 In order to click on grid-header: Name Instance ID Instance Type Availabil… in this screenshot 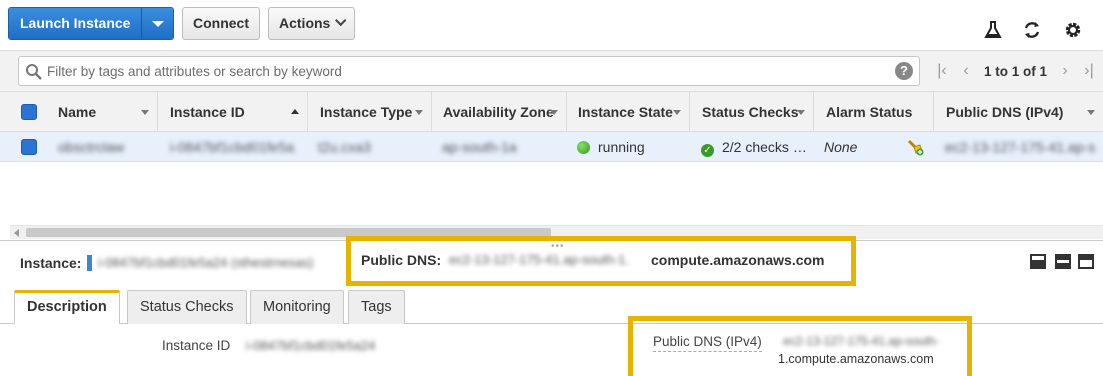, I will do `click(551, 112)`.